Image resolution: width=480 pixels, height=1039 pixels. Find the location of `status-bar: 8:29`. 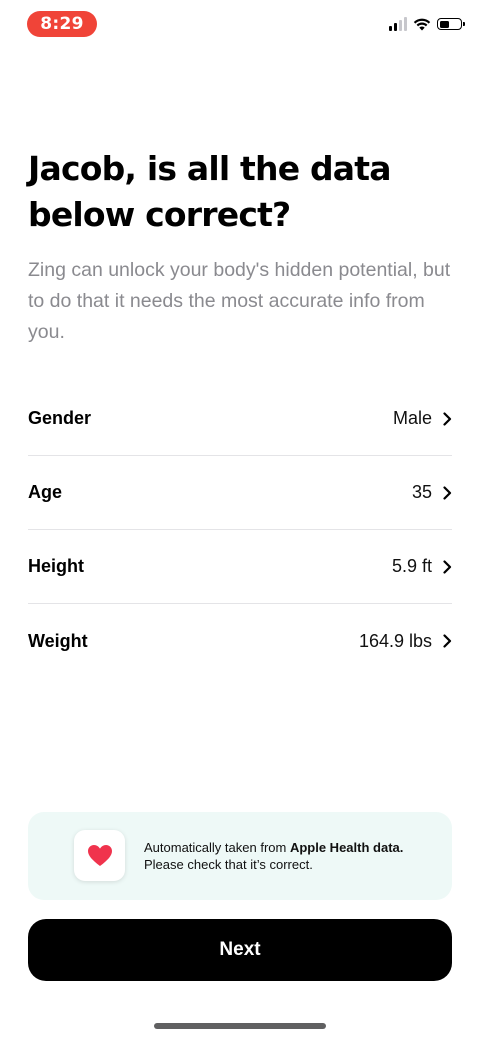

status-bar: 8:29 is located at coordinates (240, 24).